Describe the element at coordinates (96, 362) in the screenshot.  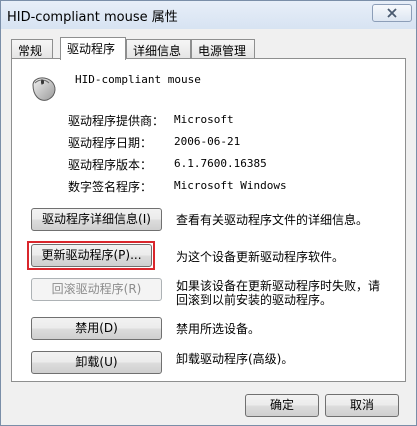
I see `uninstall-button: 卸载(U)` at that location.